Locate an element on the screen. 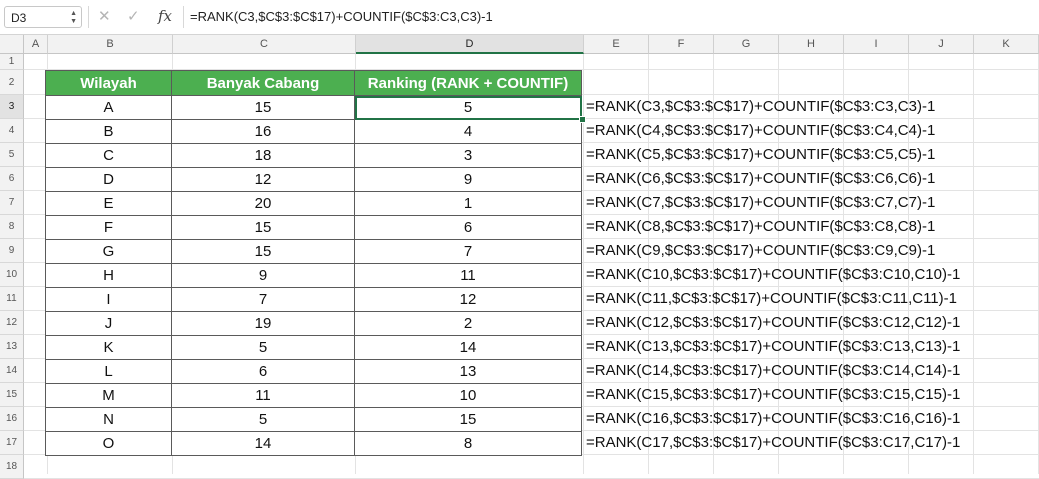 The image size is (1039, 479). select-all-corner is located at coordinates (12, 44).